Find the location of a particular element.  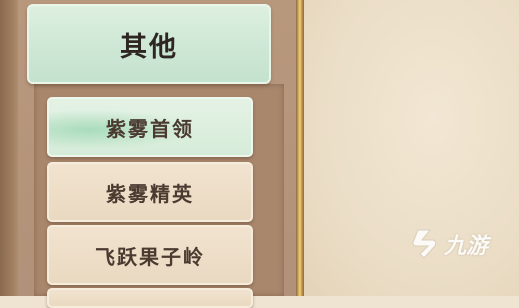

list-item-partial is located at coordinates (150, 298).